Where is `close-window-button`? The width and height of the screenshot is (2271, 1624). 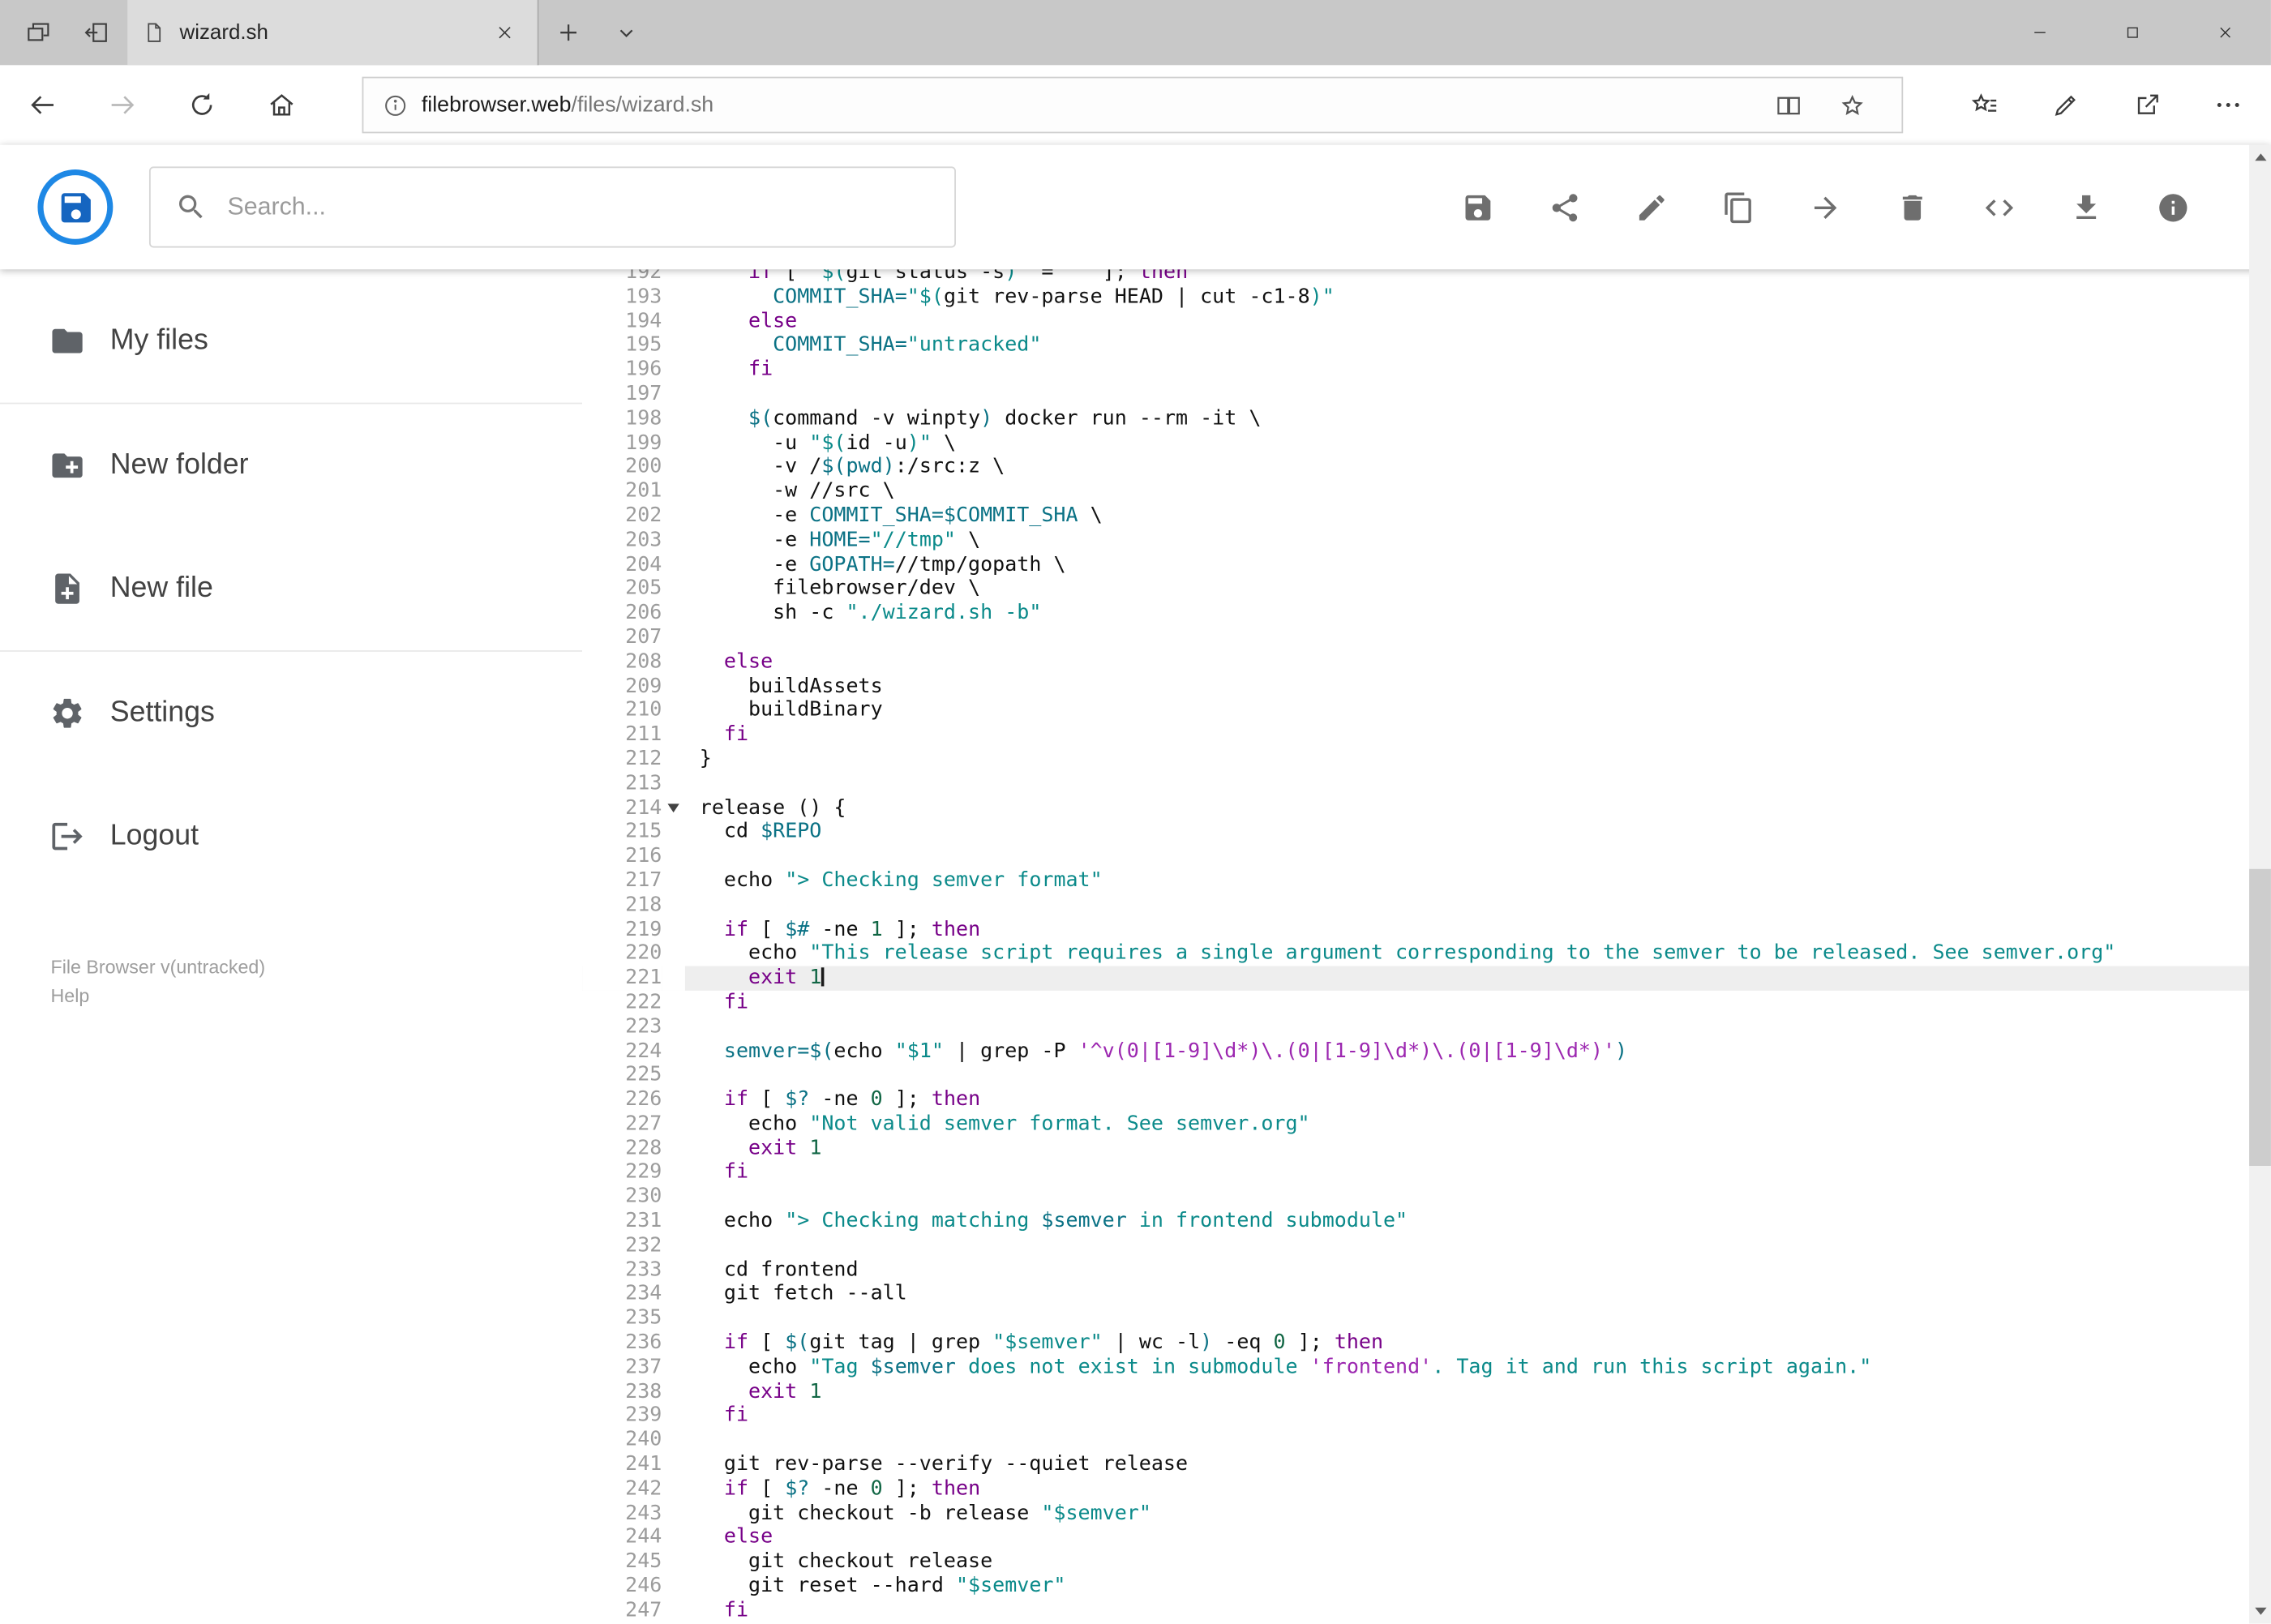 close-window-button is located at coordinates (2225, 33).